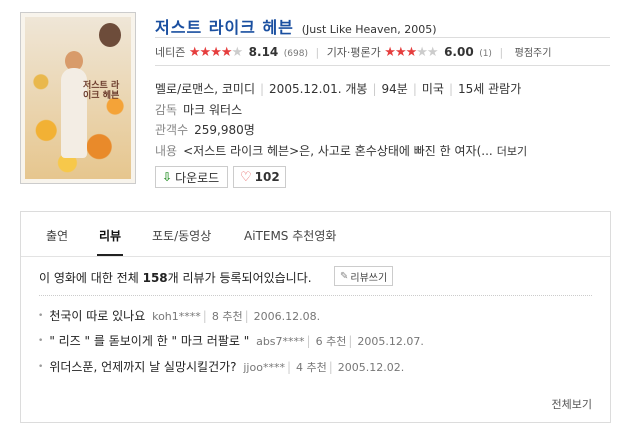 The width and height of the screenshot is (631, 433). I want to click on download-label: 다운로드, so click(197, 177).